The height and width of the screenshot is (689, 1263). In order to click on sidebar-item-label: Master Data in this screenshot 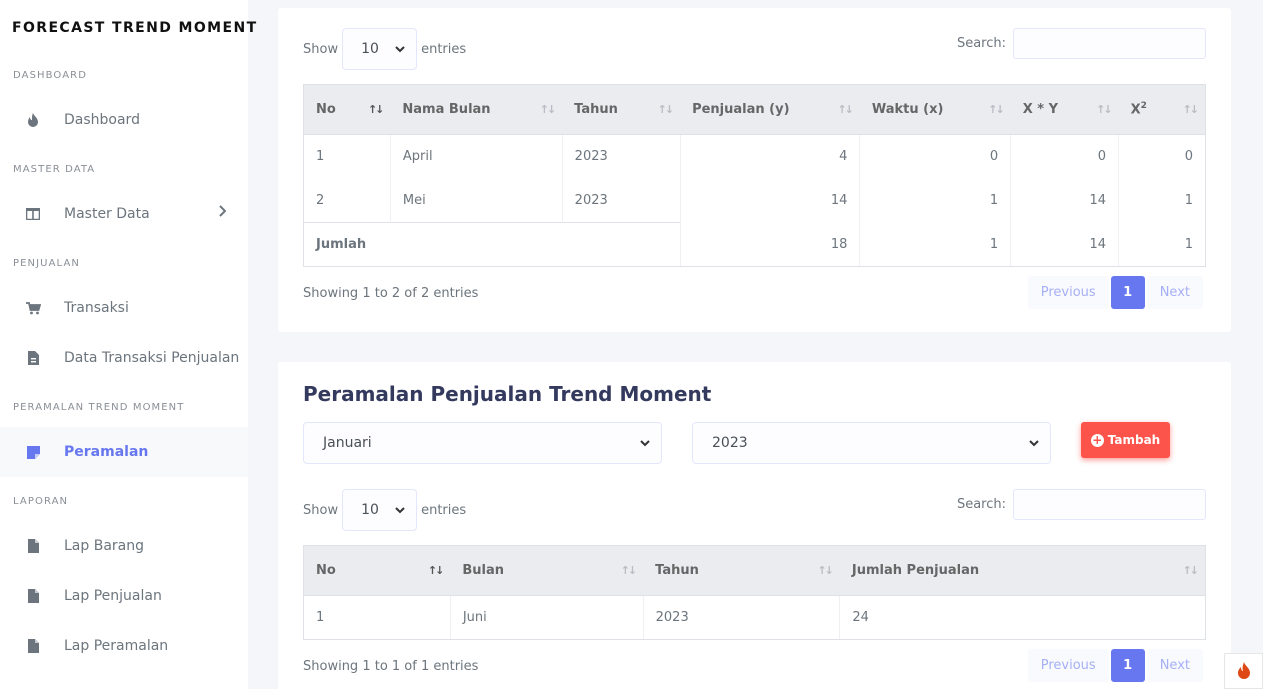, I will do `click(107, 214)`.